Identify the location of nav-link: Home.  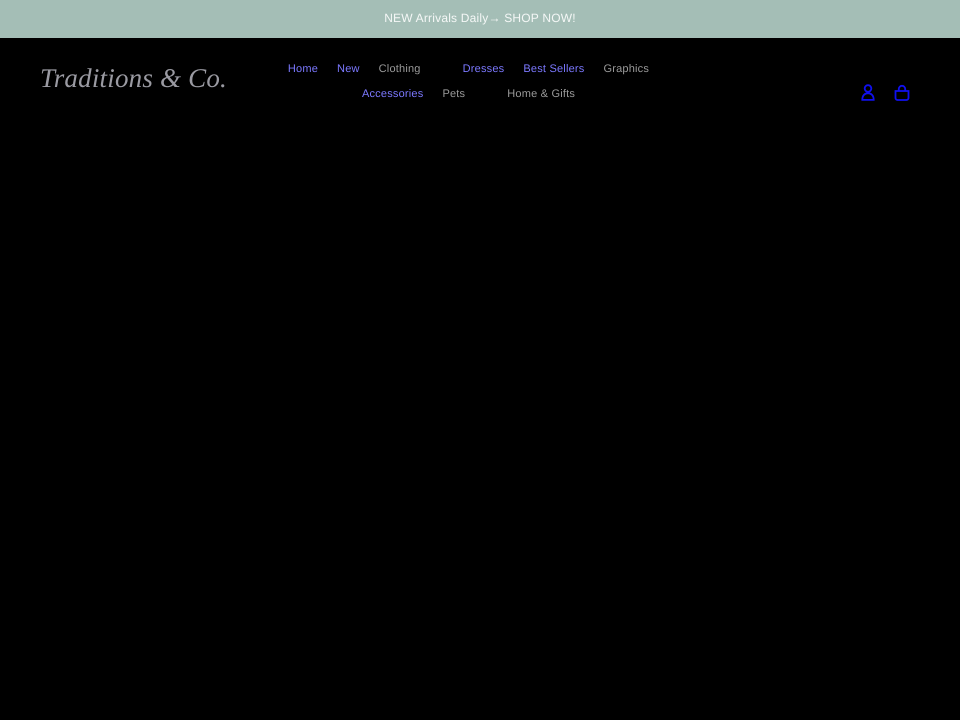
(303, 69).